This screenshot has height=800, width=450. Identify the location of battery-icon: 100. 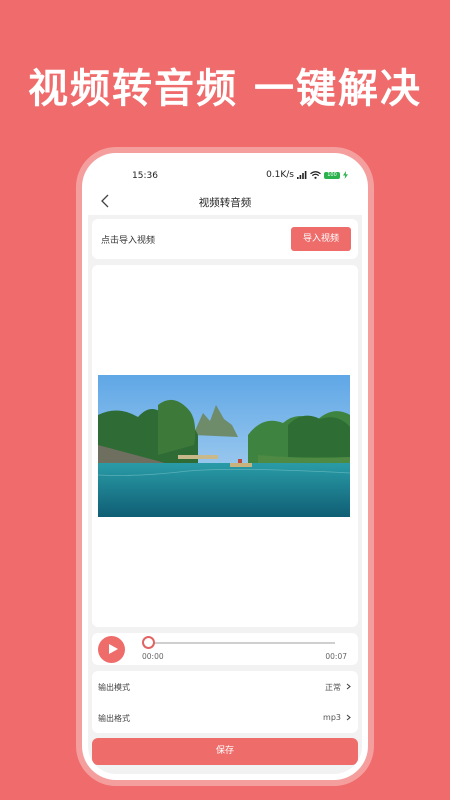
(332, 175).